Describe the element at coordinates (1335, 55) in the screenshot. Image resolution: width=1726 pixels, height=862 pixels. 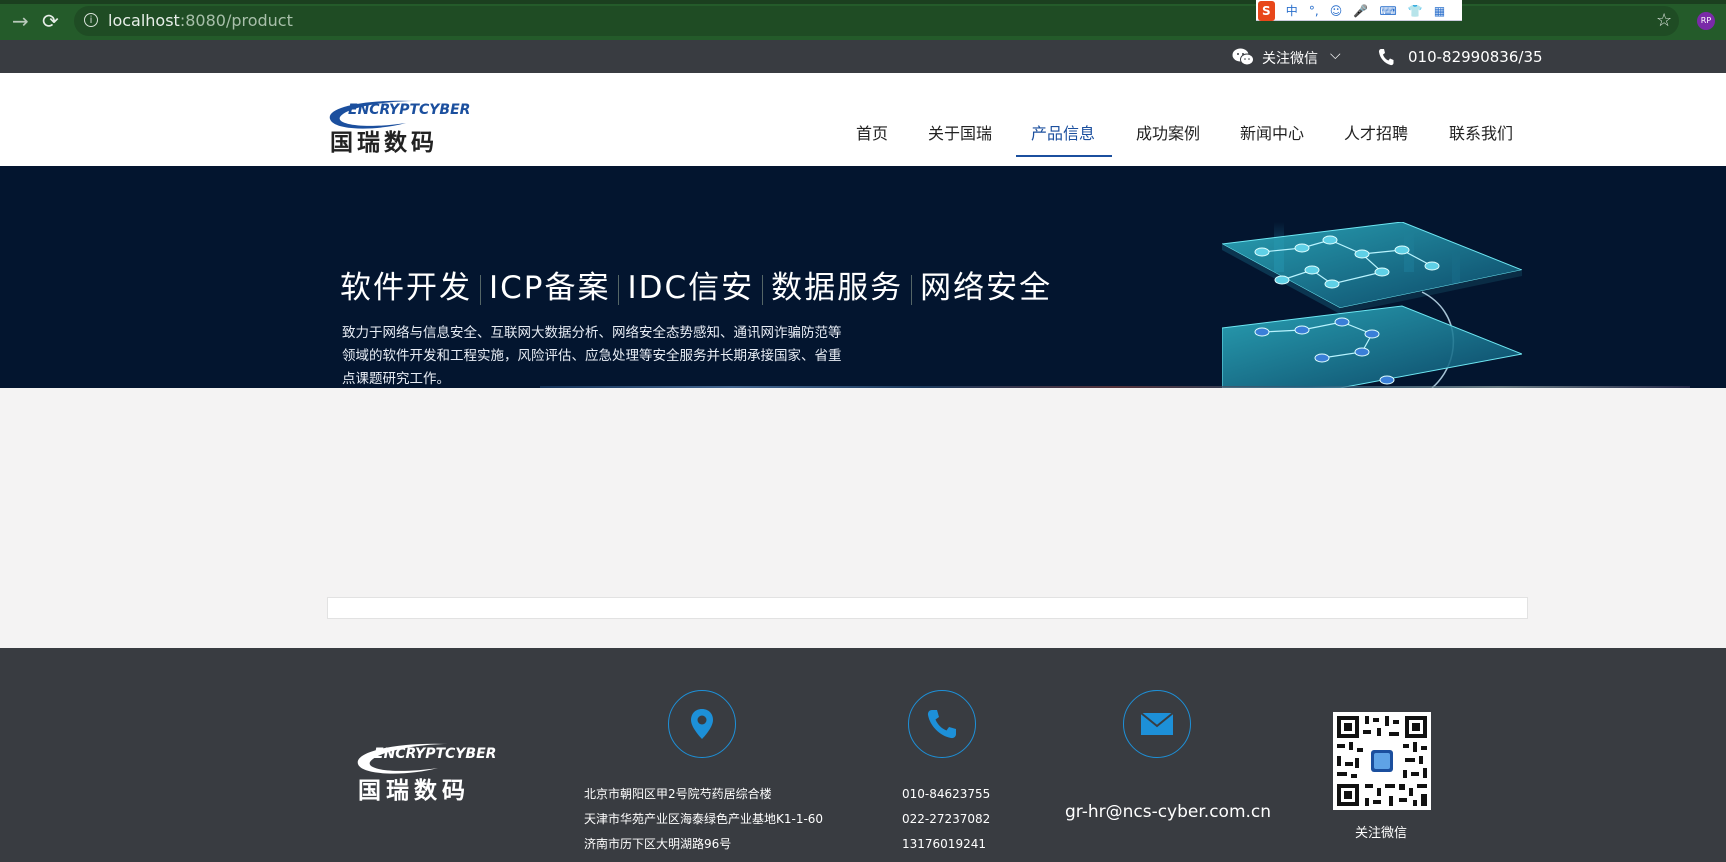
I see `chevron-down-icon: ⌵` at that location.